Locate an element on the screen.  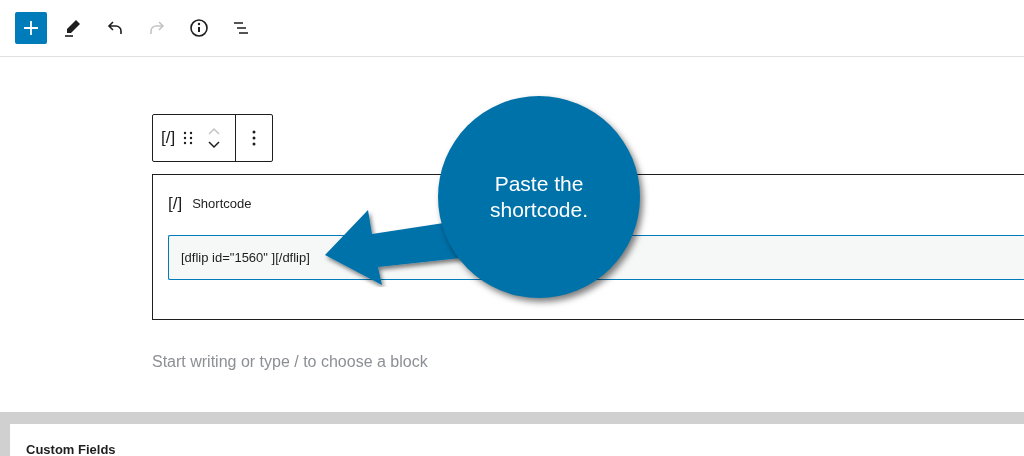
metabox-title: Custom Fields is located at coordinates (71, 449).